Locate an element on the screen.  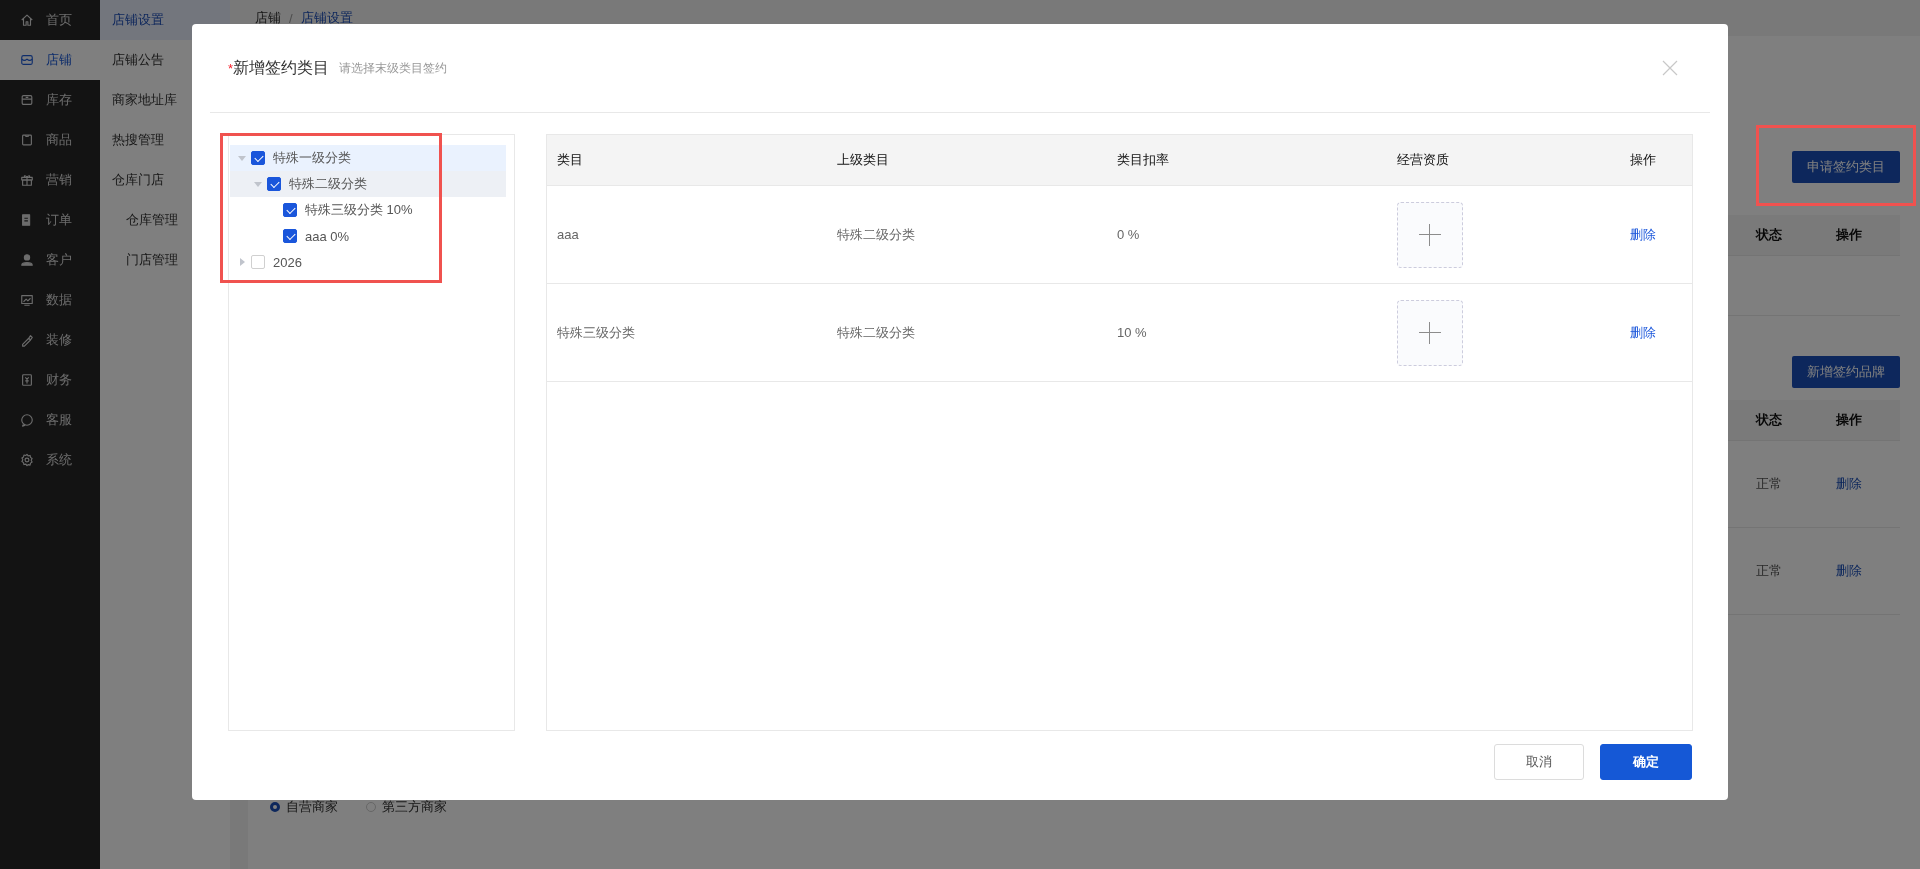
column-header: 类目扣率 is located at coordinates (1143, 160).